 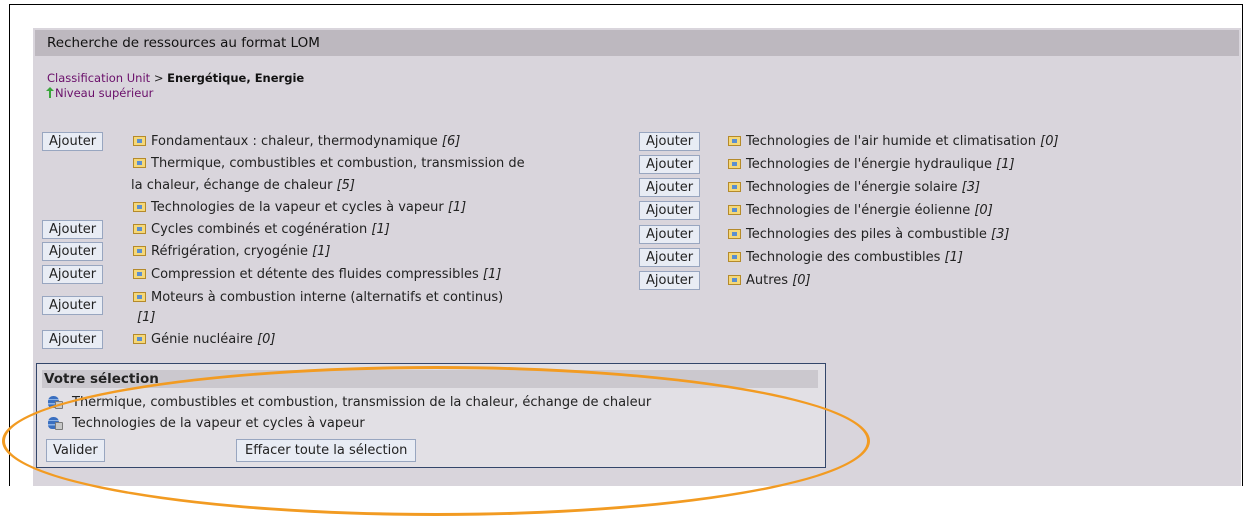 What do you see at coordinates (670, 257) in the screenshot?
I see `add-button-combustibles: Ajouter` at bounding box center [670, 257].